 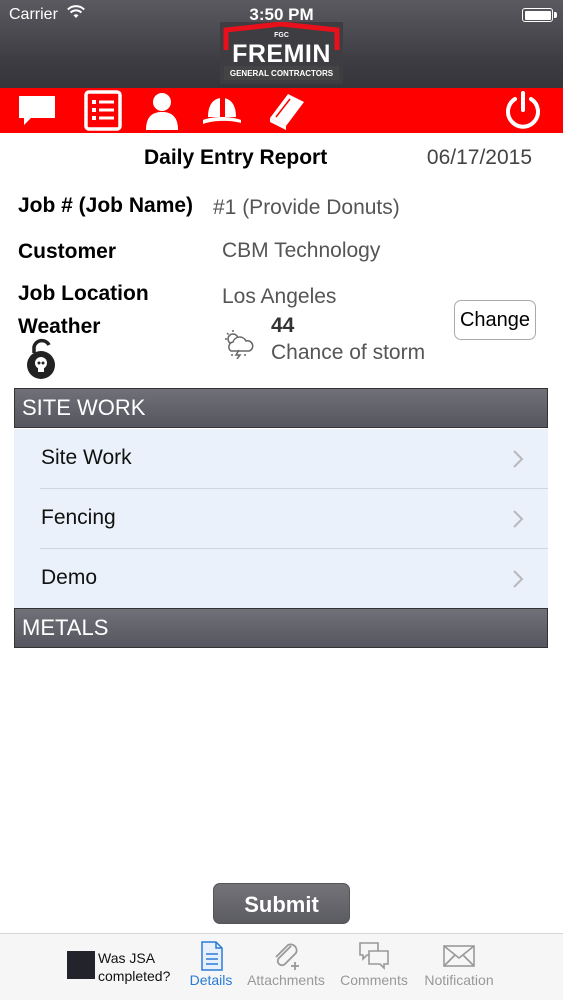 I want to click on customer-value: CBM Technology, so click(x=301, y=250).